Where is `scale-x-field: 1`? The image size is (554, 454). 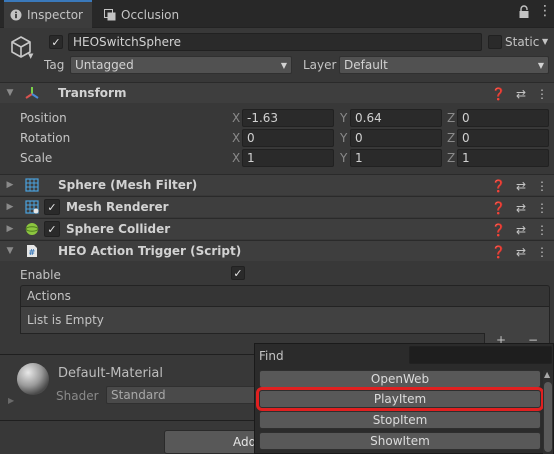 scale-x-field: 1 is located at coordinates (288, 158).